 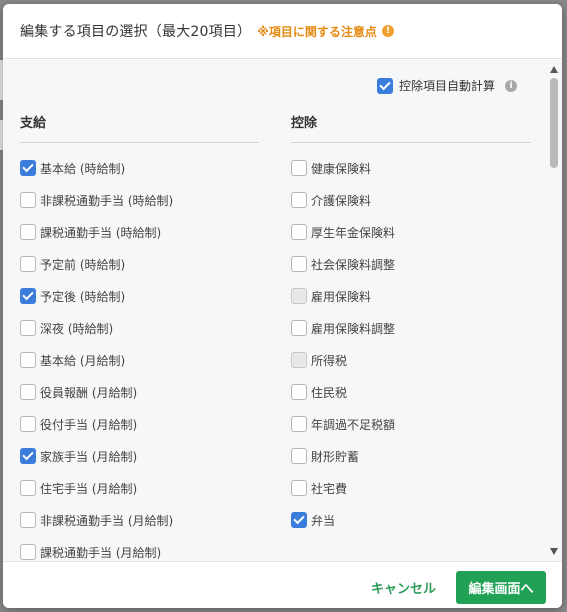 What do you see at coordinates (411, 488) in the screenshot?
I see `deduction-item: 社宅費` at bounding box center [411, 488].